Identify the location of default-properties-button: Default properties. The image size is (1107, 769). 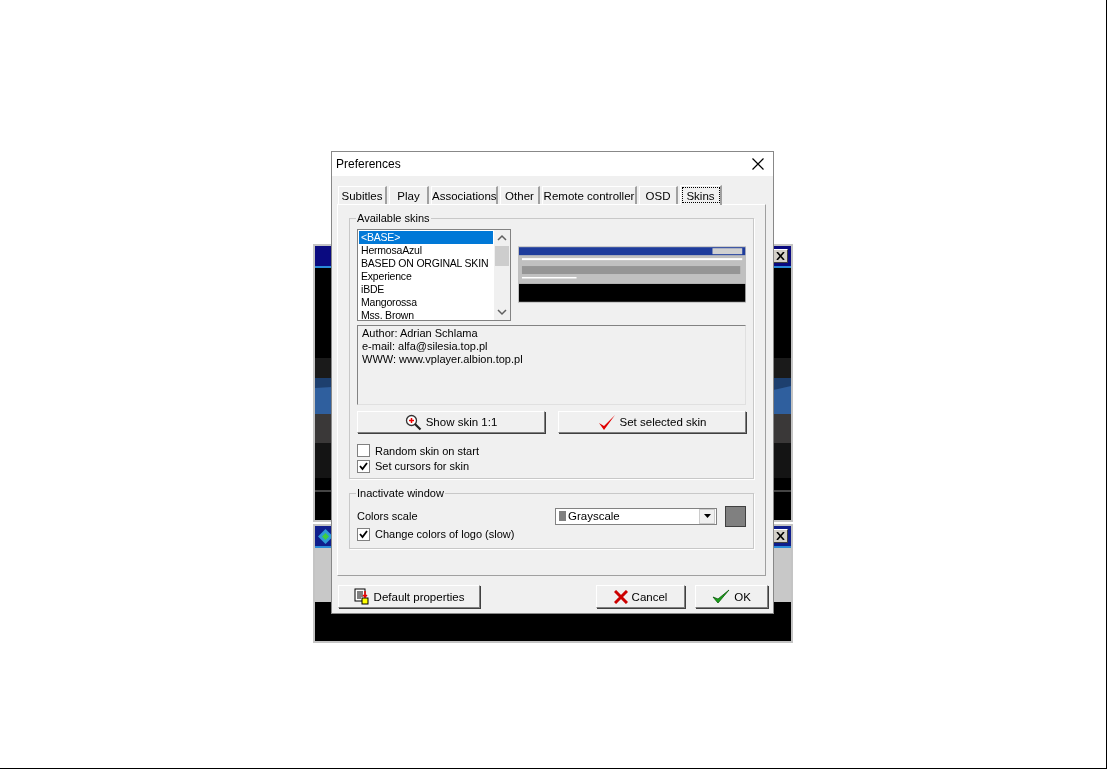
(409, 596).